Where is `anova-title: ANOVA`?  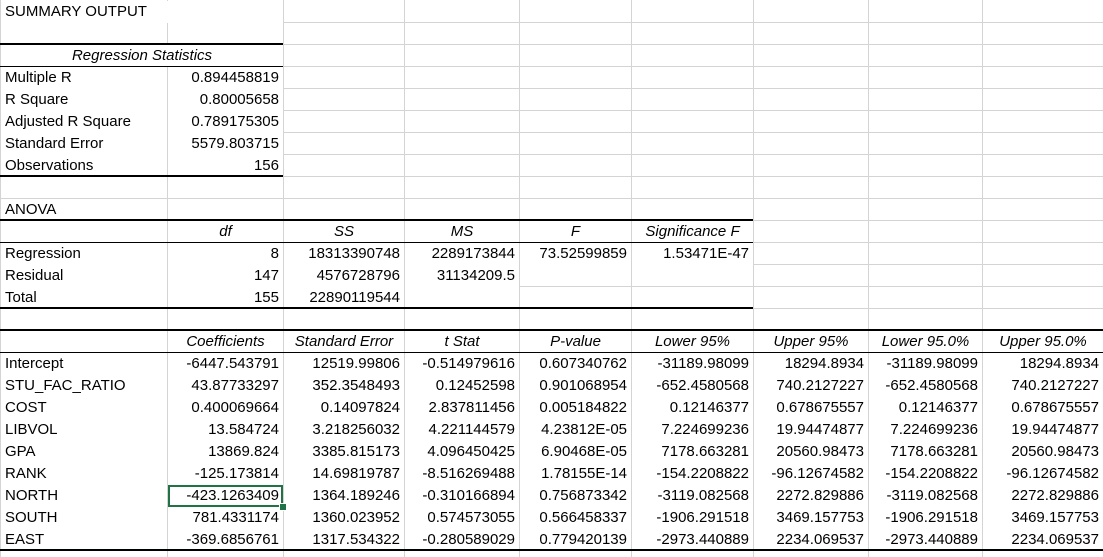
anova-title: ANOVA is located at coordinates (84, 210).